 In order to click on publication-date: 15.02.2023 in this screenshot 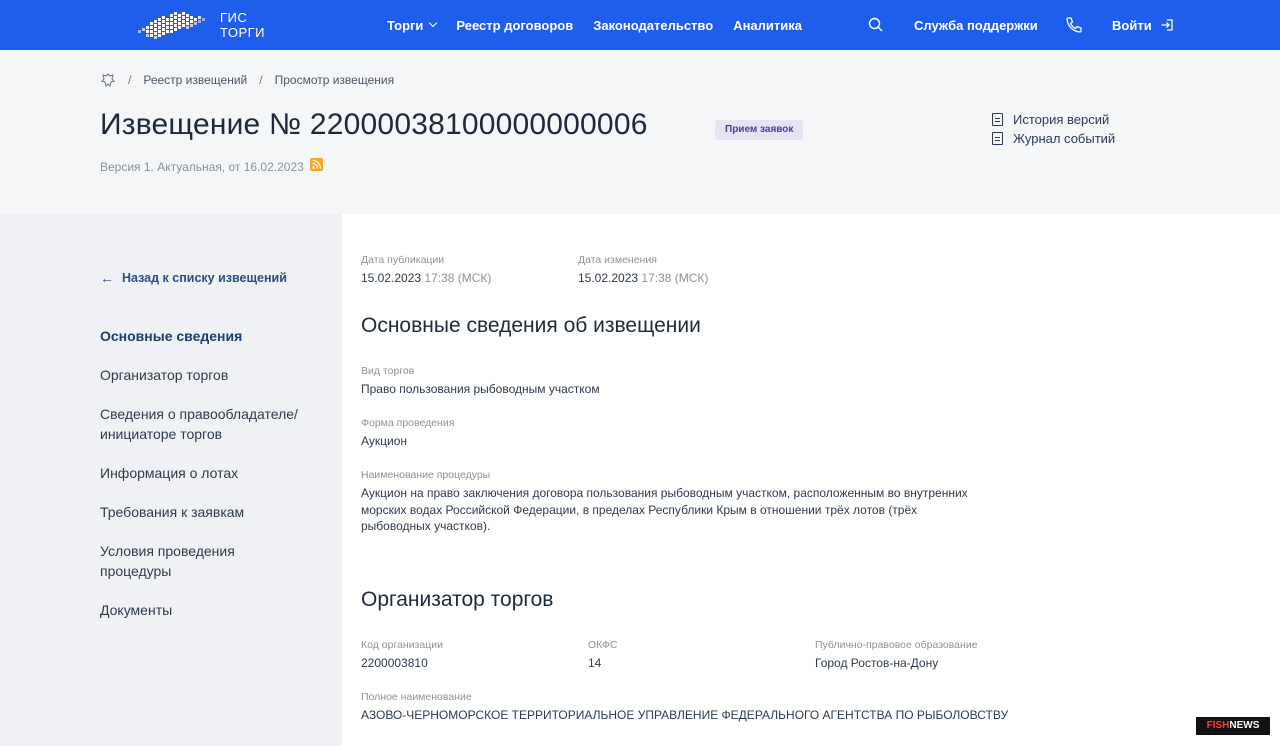, I will do `click(391, 278)`.